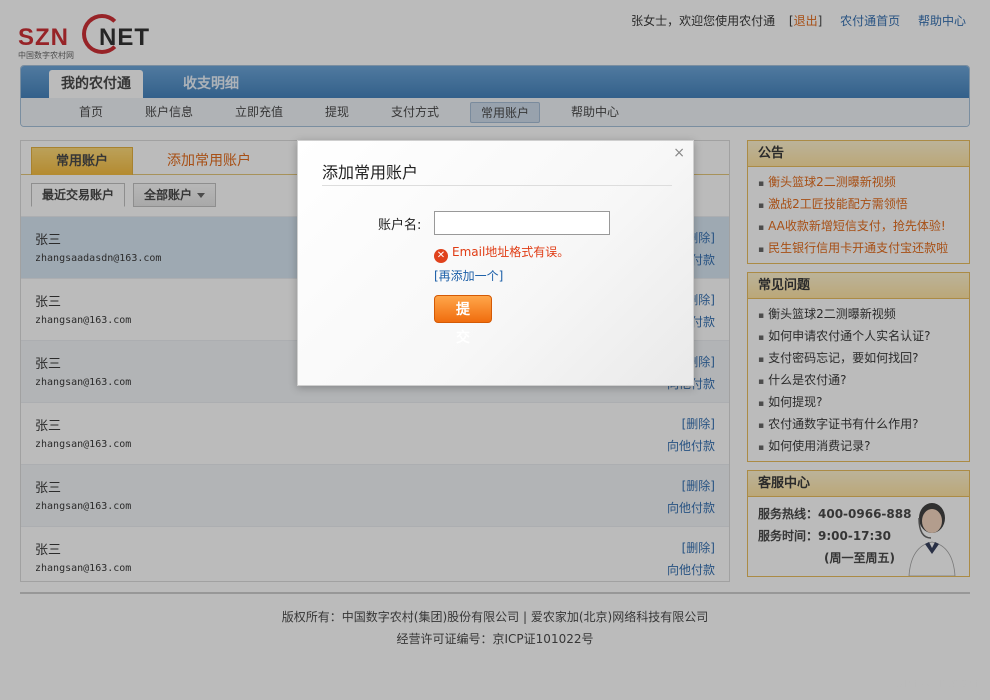 The image size is (990, 700). What do you see at coordinates (441, 256) in the screenshot?
I see `error-icon: ✕` at bounding box center [441, 256].